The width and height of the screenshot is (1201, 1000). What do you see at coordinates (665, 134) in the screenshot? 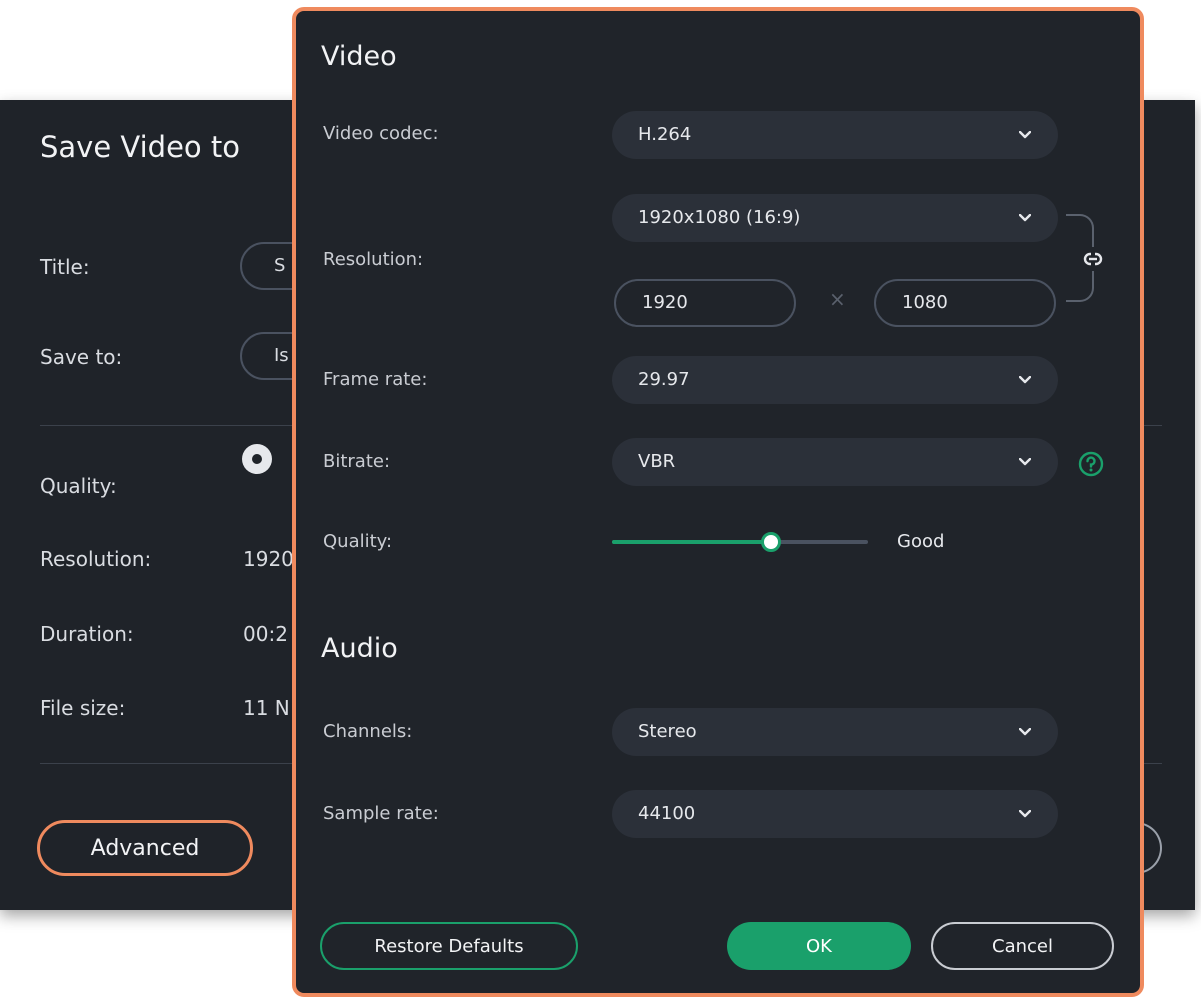
I see `video-codec-value: H.264` at bounding box center [665, 134].